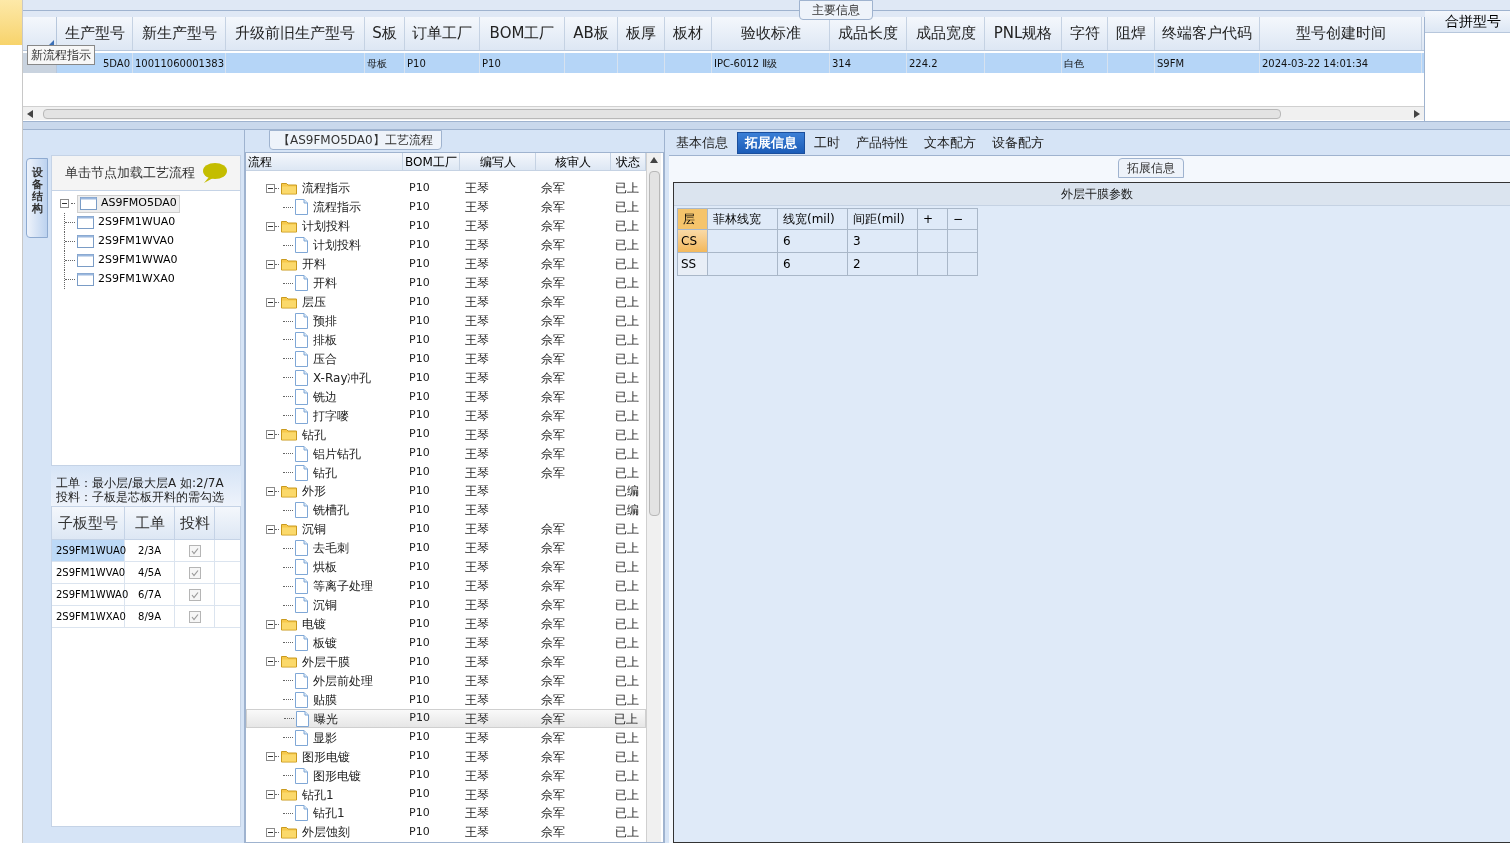 This screenshot has width=1510, height=843. What do you see at coordinates (1074, 63) in the screenshot?
I see `table-cell-text: 白色` at bounding box center [1074, 63].